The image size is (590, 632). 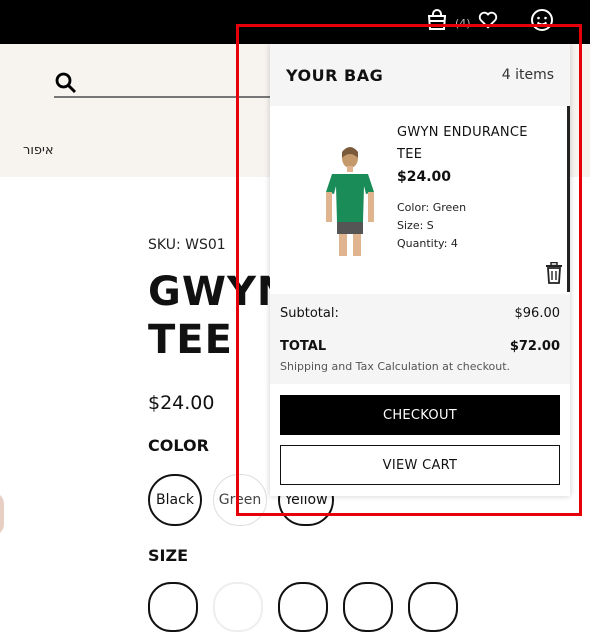 I want to click on color-option-green: Green, so click(x=240, y=500).